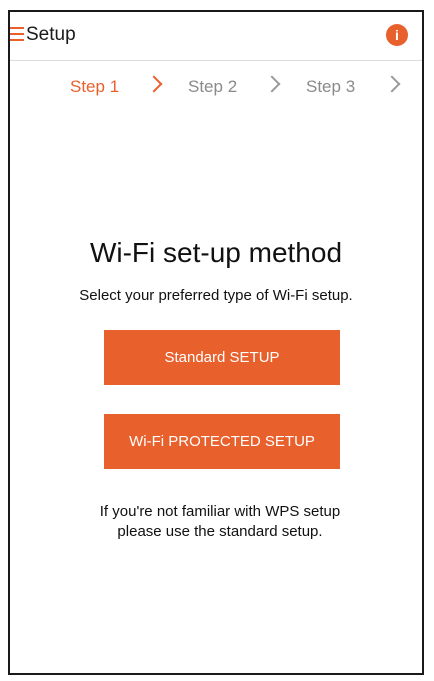 Image resolution: width=434 pixels, height=681 pixels. Describe the element at coordinates (94, 87) in the screenshot. I see `step-1: Step 1` at that location.